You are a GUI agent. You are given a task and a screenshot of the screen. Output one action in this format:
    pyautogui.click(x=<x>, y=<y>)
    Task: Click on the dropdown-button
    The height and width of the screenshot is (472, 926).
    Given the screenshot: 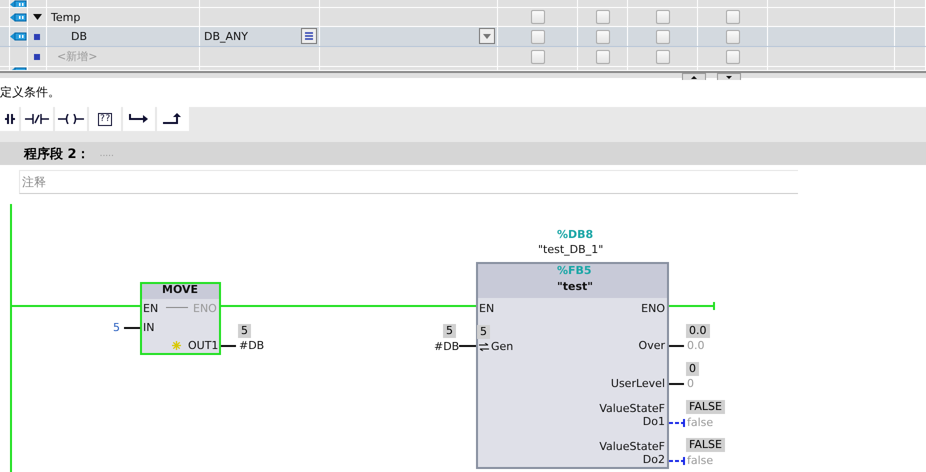 What is the action you would take?
    pyautogui.click(x=487, y=36)
    